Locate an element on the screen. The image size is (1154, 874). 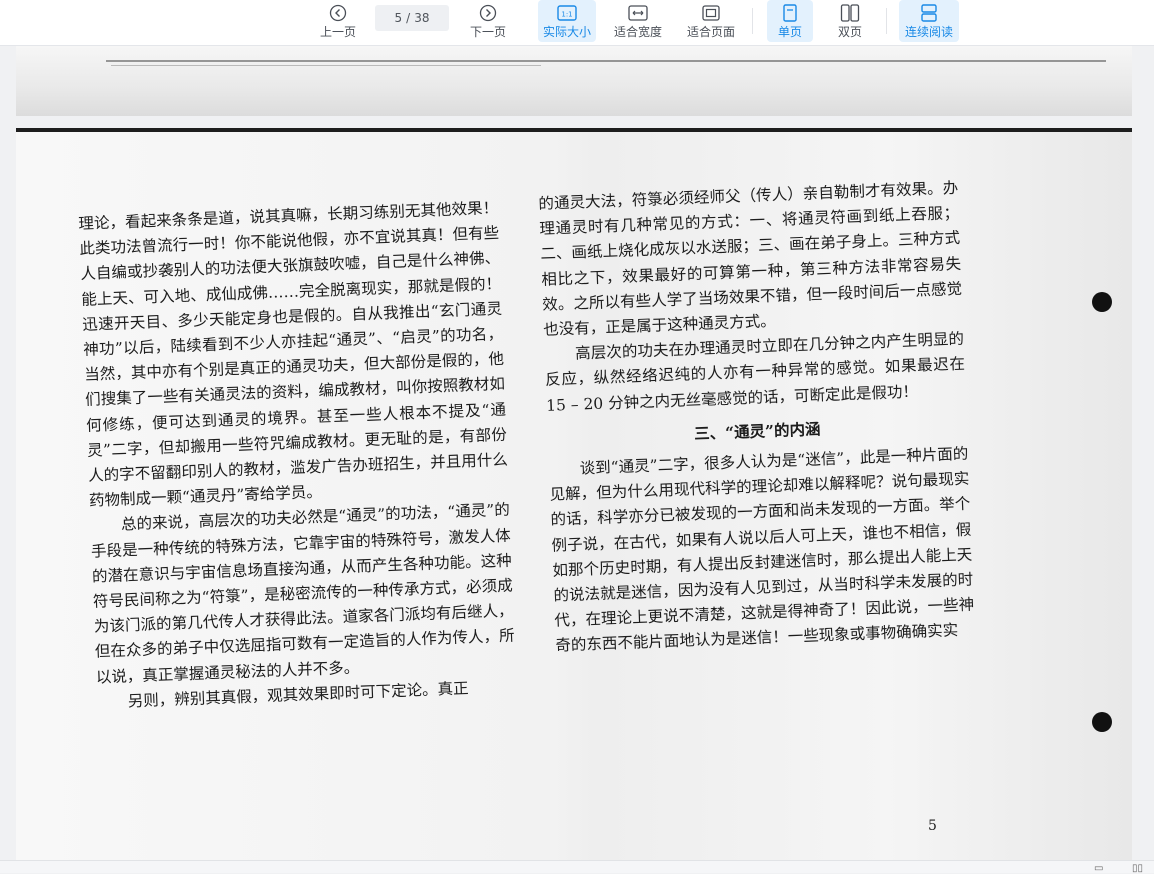
prev-page-label: 上一页 is located at coordinates (337, 32).